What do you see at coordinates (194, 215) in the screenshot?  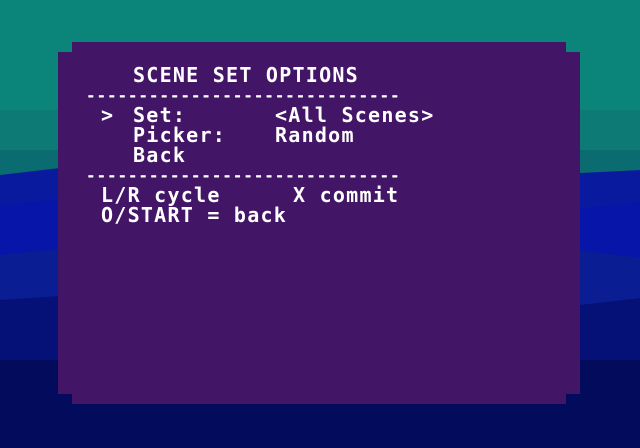 I see `help-line-2: O/START = back` at bounding box center [194, 215].